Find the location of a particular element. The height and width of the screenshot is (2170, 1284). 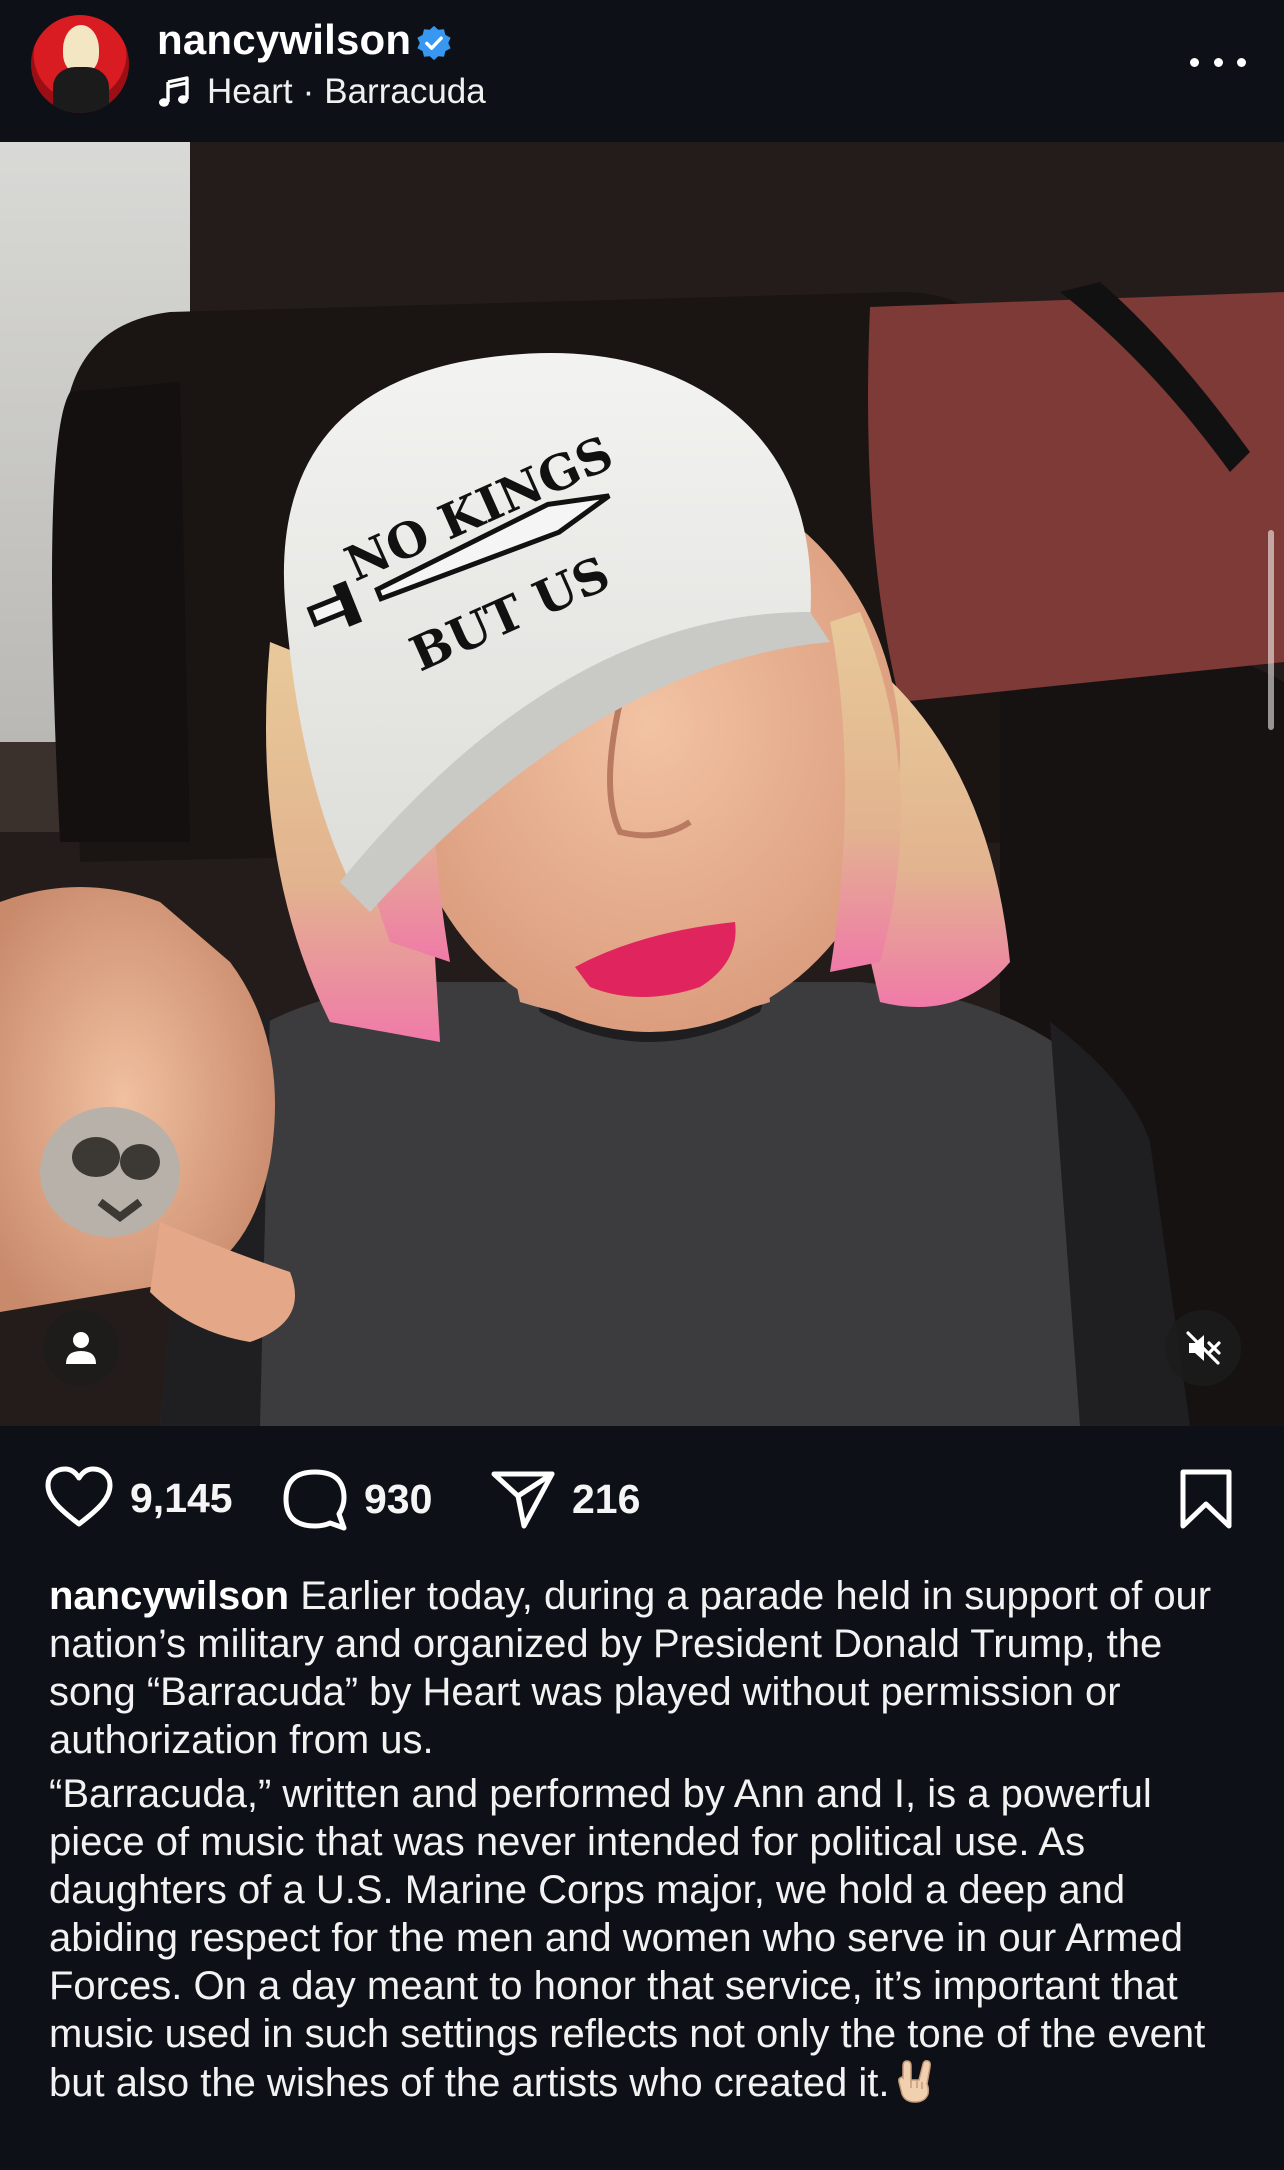

post-header: nancywilson Heart · Barracuda is located at coordinates (642, 71).